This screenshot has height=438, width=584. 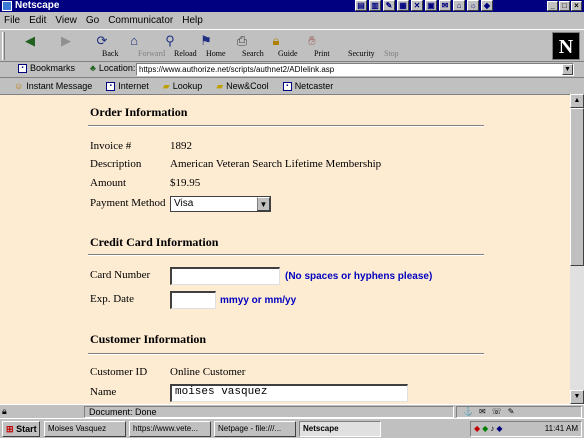 I want to click on quicklaunch-icon: ✕, so click(x=417, y=5).